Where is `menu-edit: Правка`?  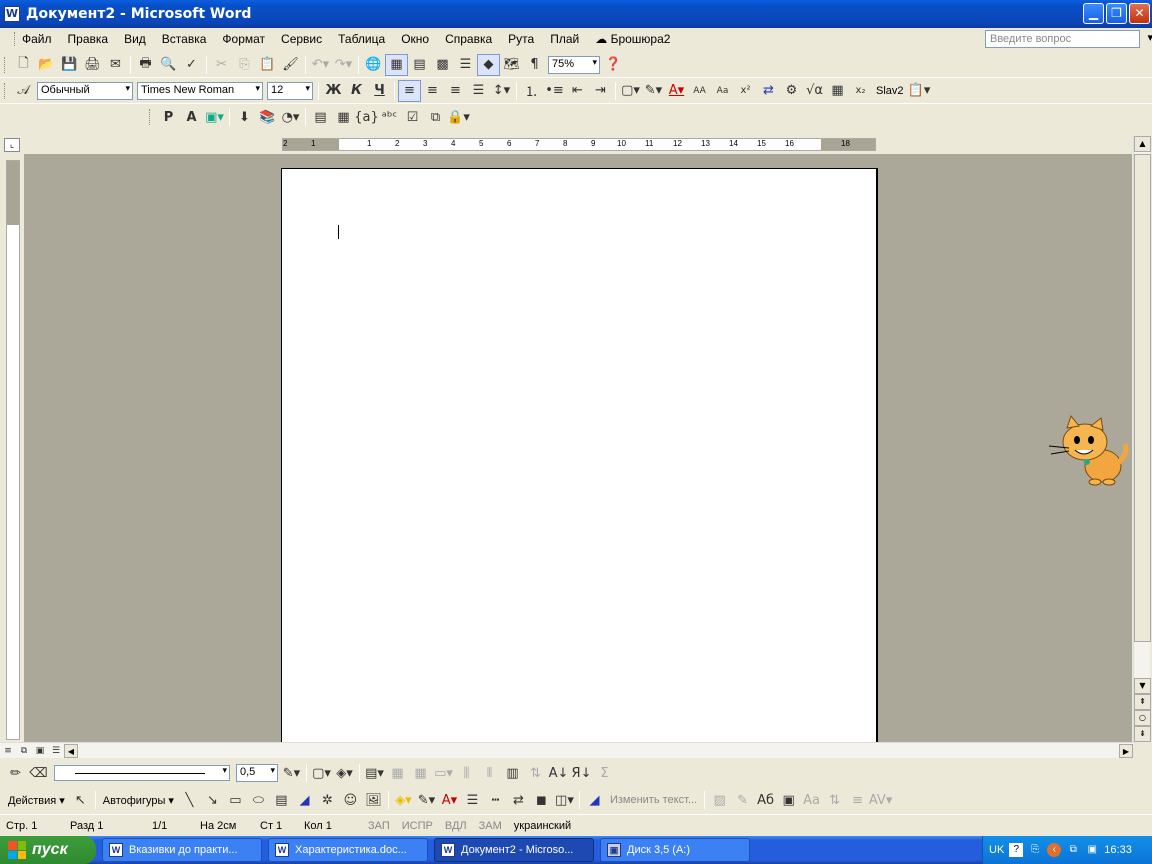 menu-edit: Правка is located at coordinates (88, 39).